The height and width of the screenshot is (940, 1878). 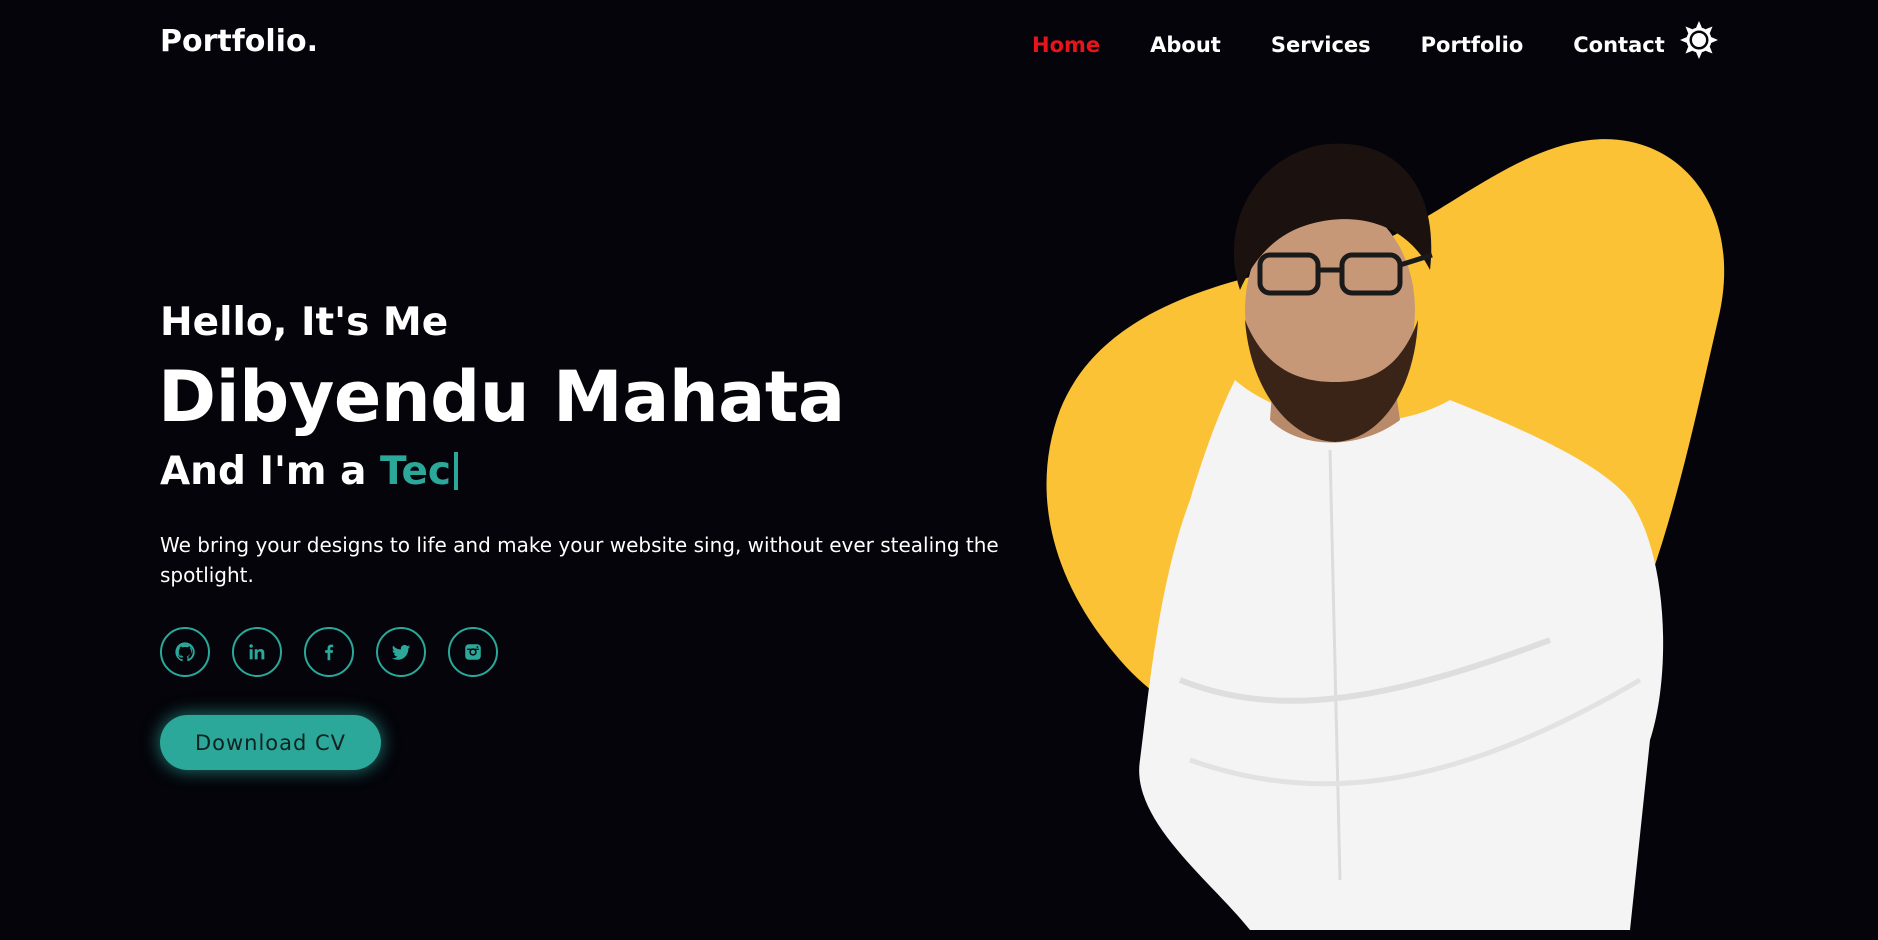 What do you see at coordinates (1373, 45) in the screenshot?
I see `main-nav: Home About Services Portfolio Contact` at bounding box center [1373, 45].